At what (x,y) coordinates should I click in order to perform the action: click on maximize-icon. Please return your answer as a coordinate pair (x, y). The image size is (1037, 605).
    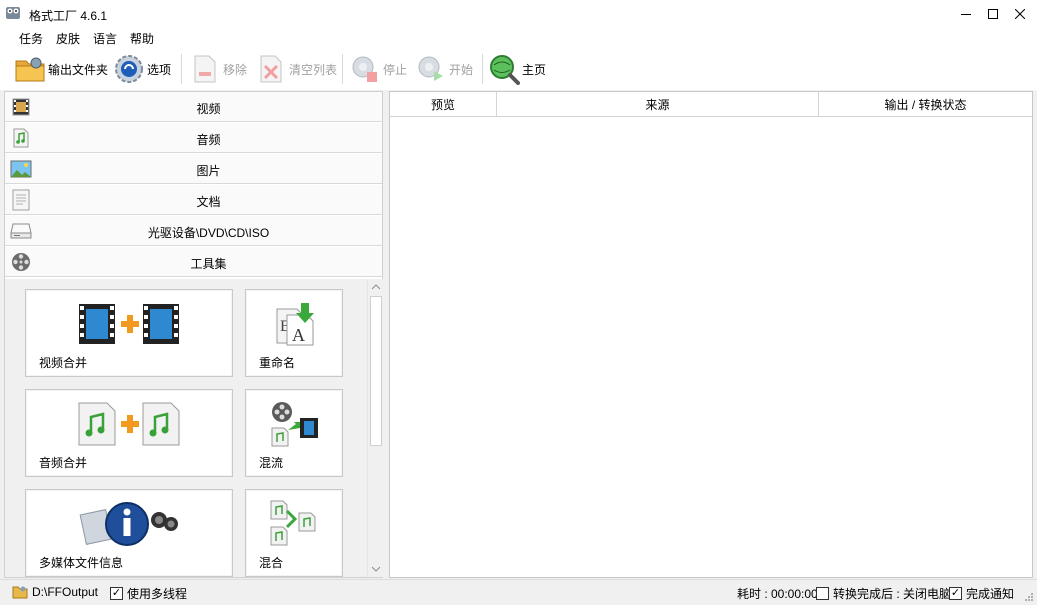
    Looking at the image, I should click on (993, 14).